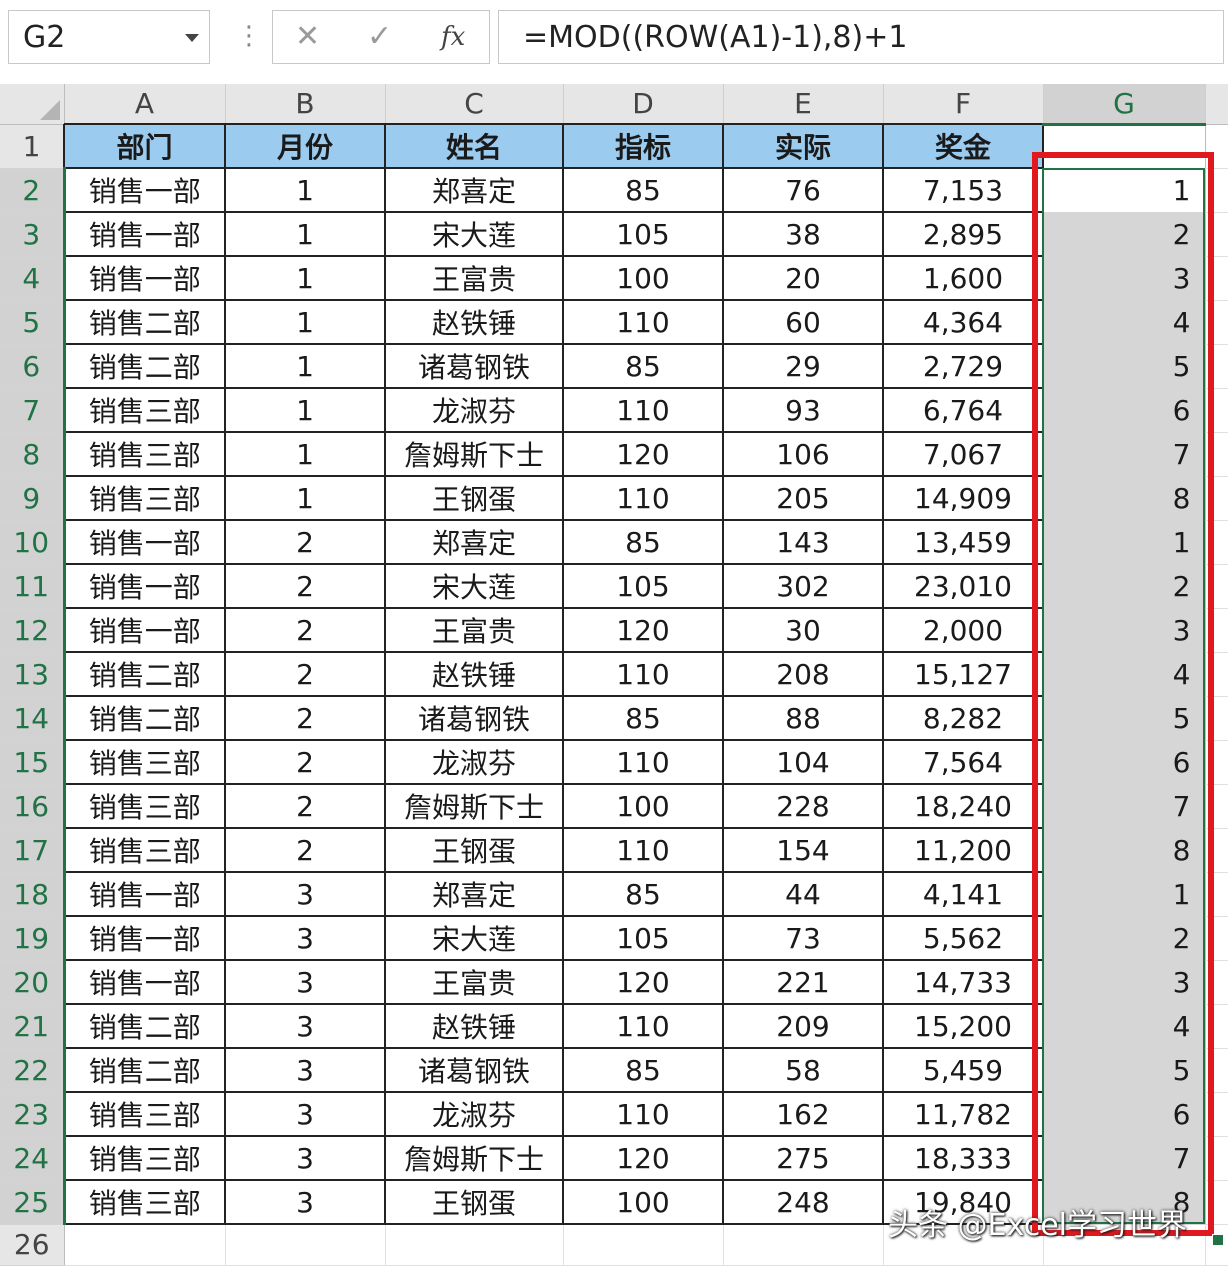  Describe the element at coordinates (33, 1114) in the screenshot. I see `row-header: 23` at that location.